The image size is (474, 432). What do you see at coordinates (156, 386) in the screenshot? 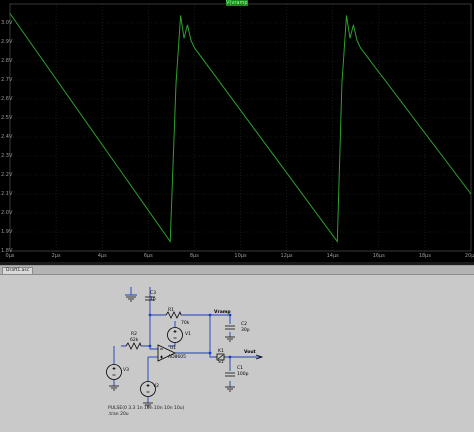
I see `v2-name-label: V2` at bounding box center [156, 386].